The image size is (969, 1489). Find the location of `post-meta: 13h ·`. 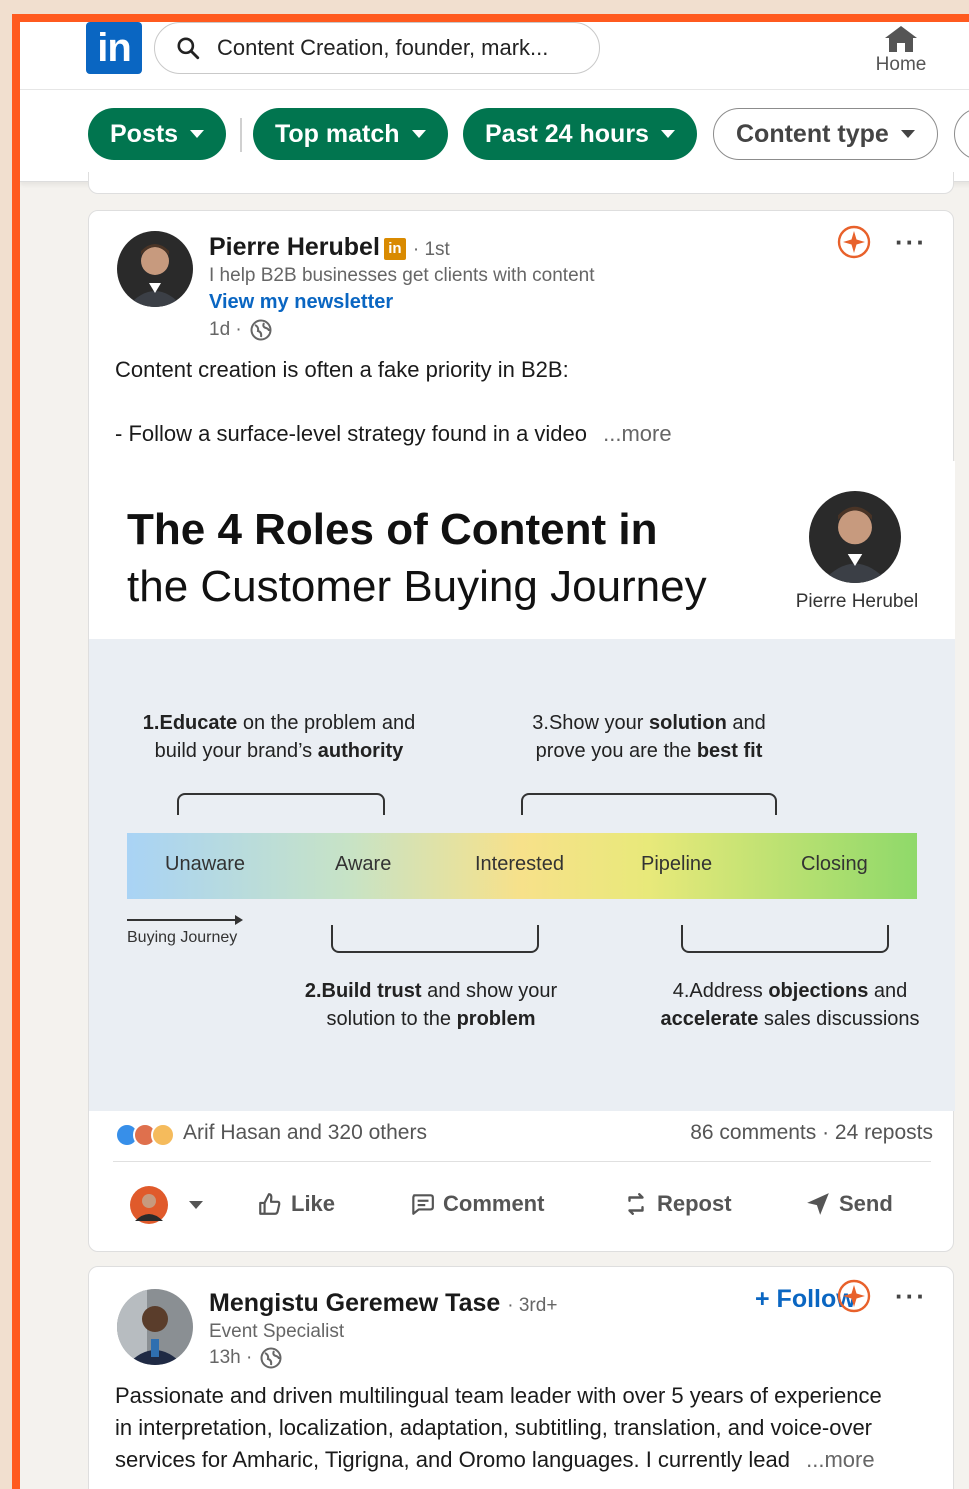

post-meta: 13h · is located at coordinates (245, 1358).